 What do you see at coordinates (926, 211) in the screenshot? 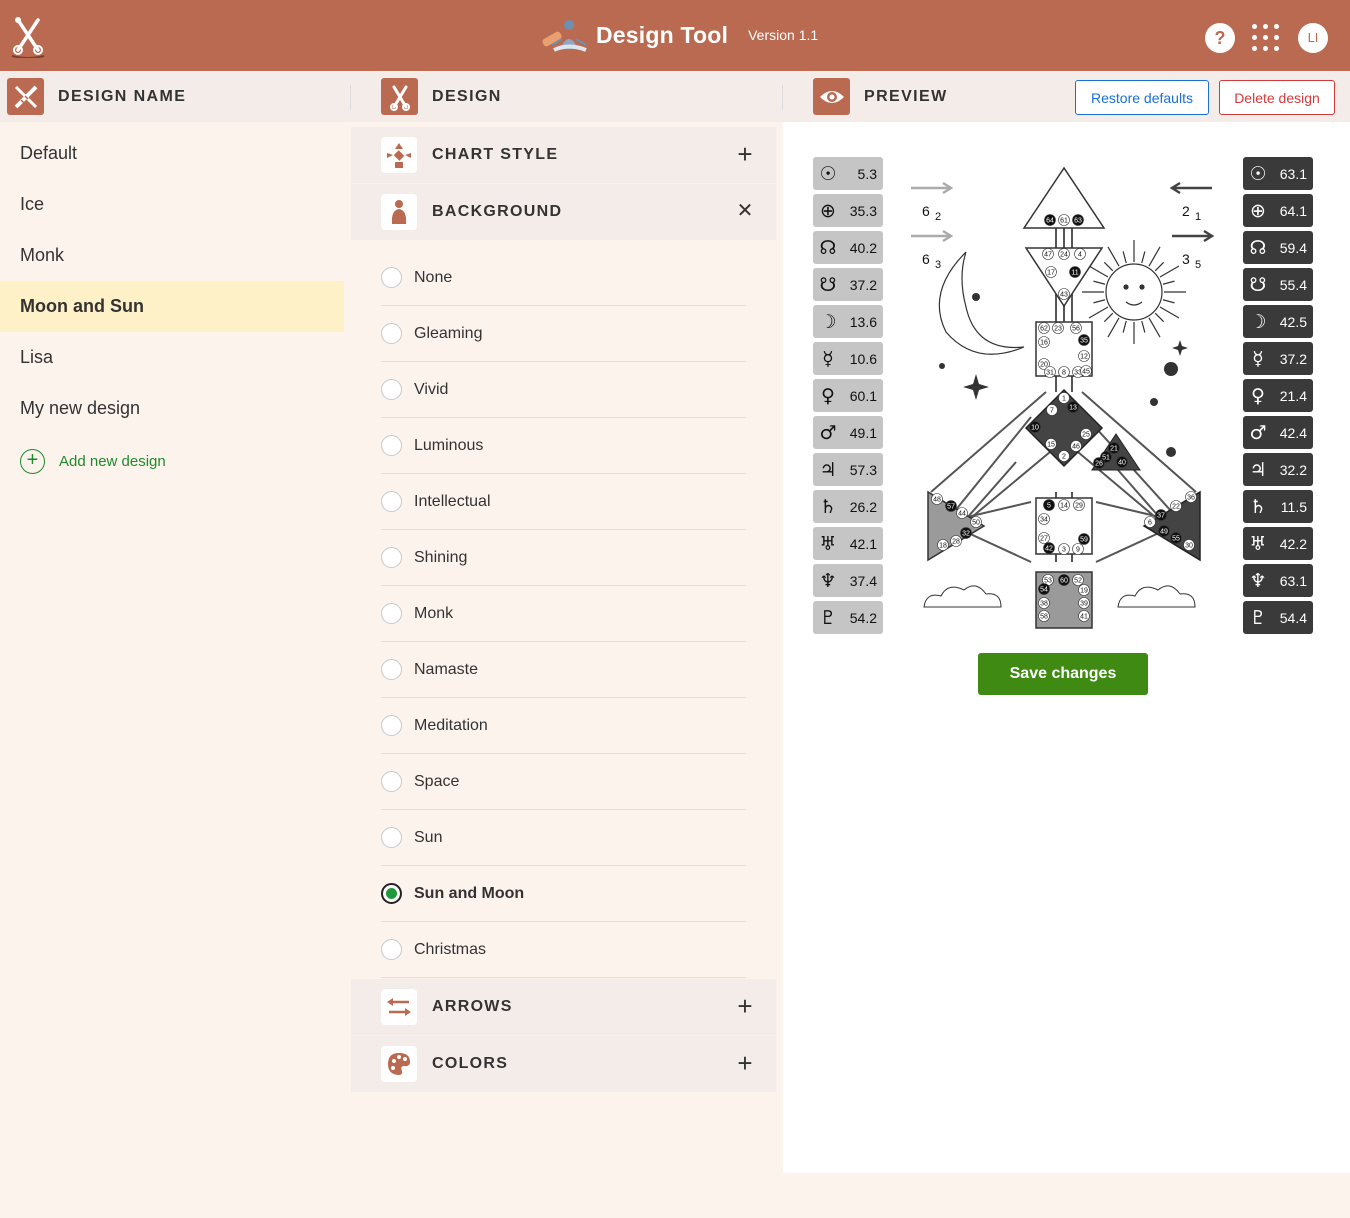
I see `arrow-label: 6` at bounding box center [926, 211].